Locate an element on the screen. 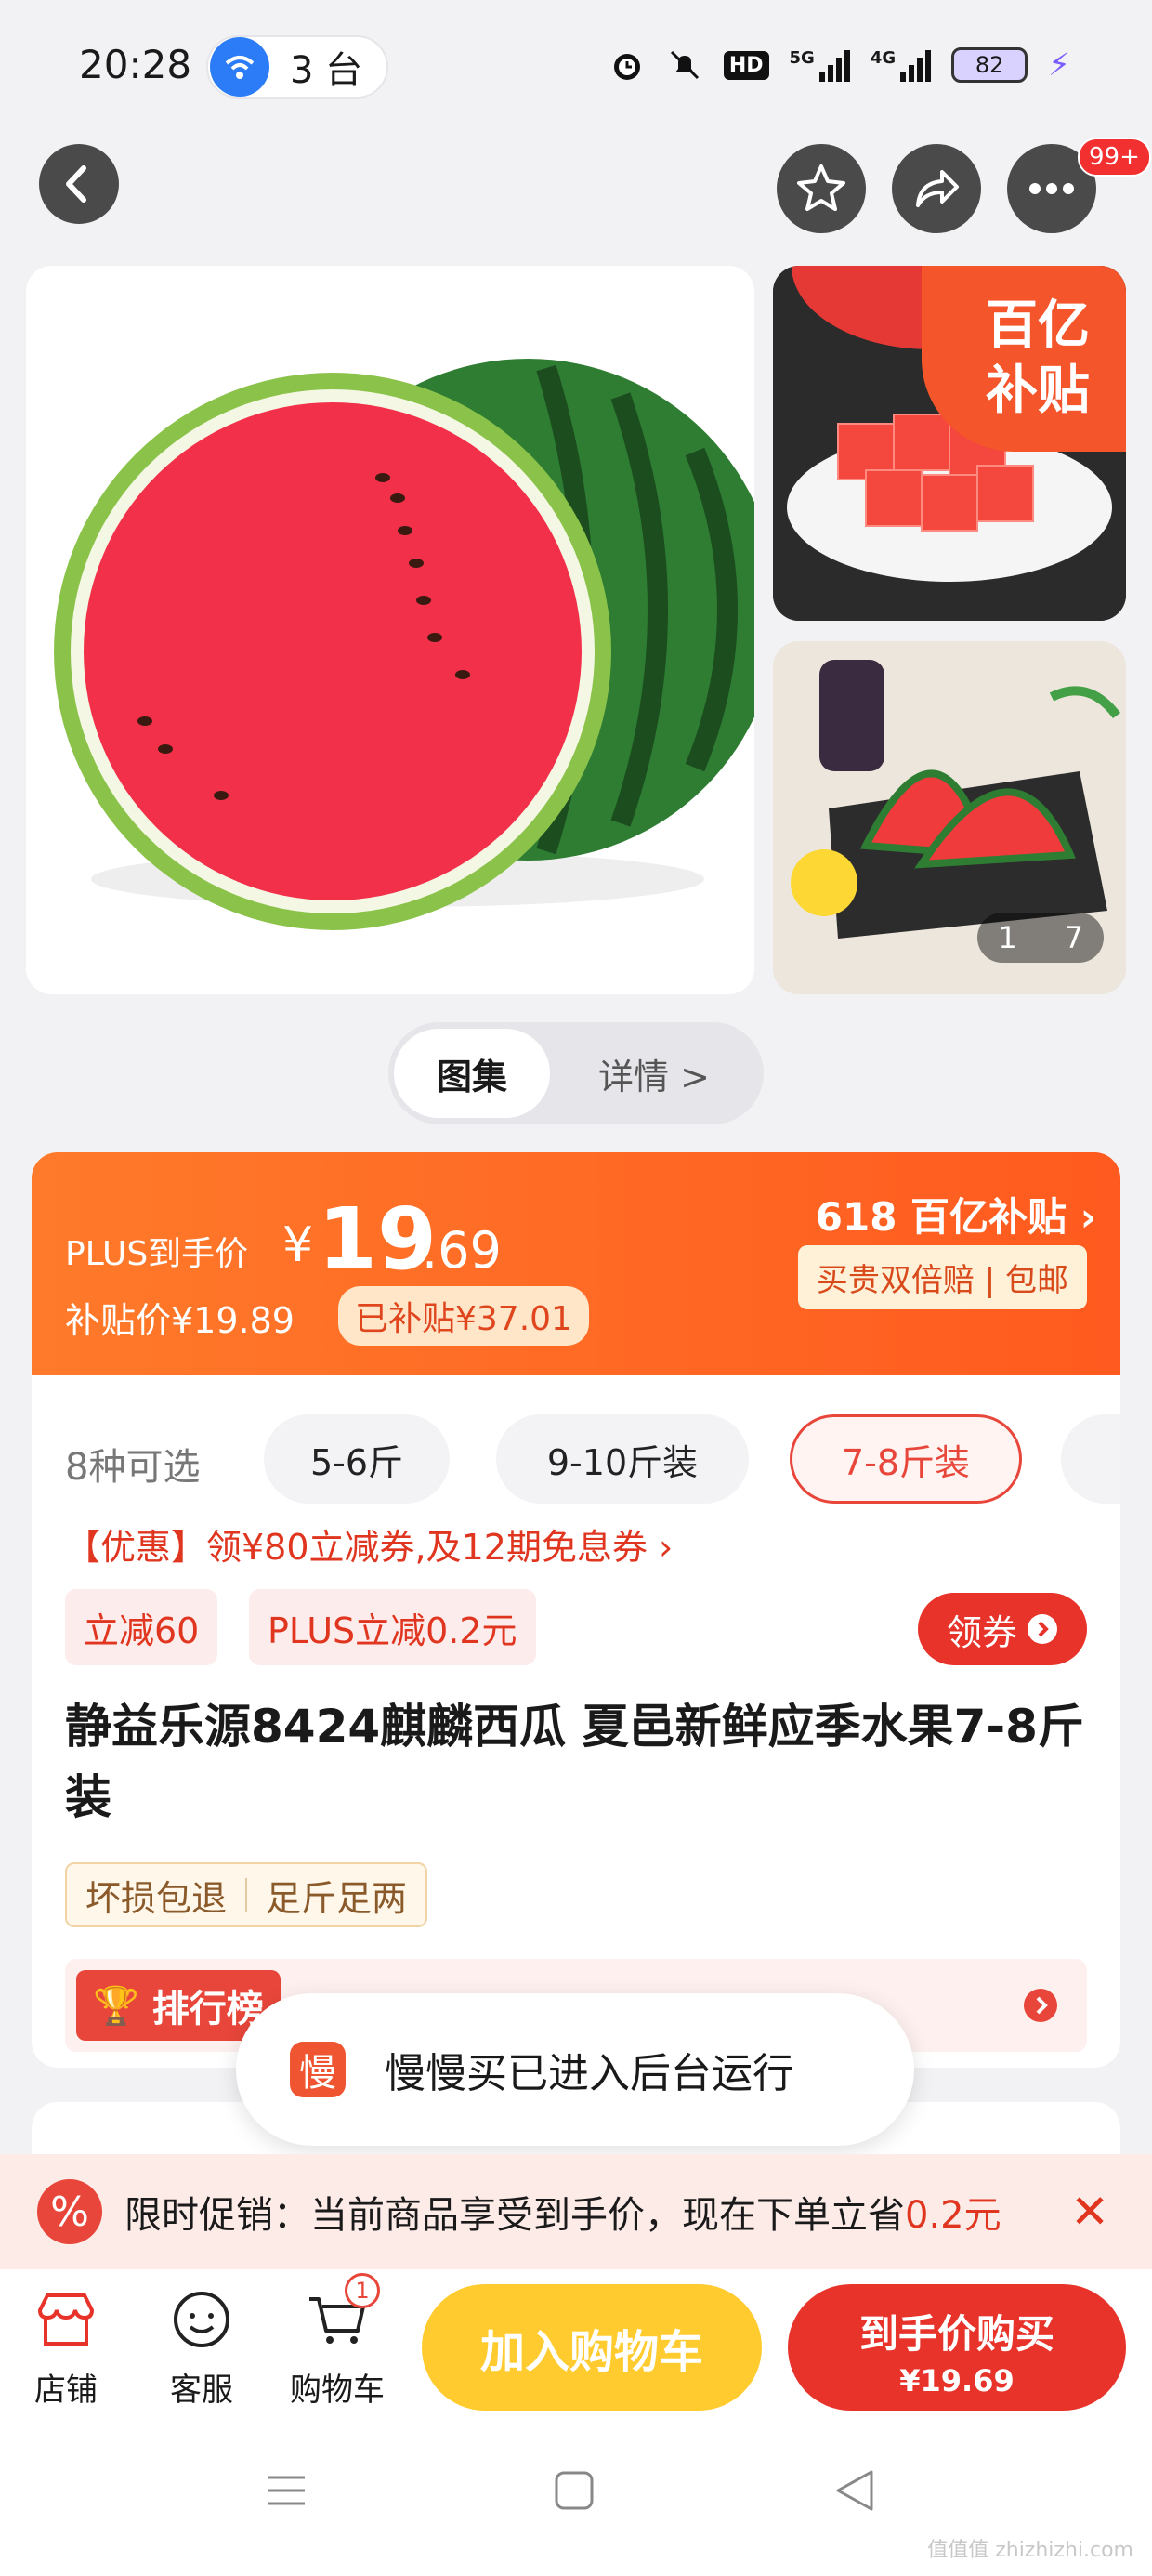 The image size is (1152, 2576). bottom-action-bar: 店铺 客服 1 购物车 加入购物车 到手价购买 ¥19.69 is located at coordinates (576, 2346).